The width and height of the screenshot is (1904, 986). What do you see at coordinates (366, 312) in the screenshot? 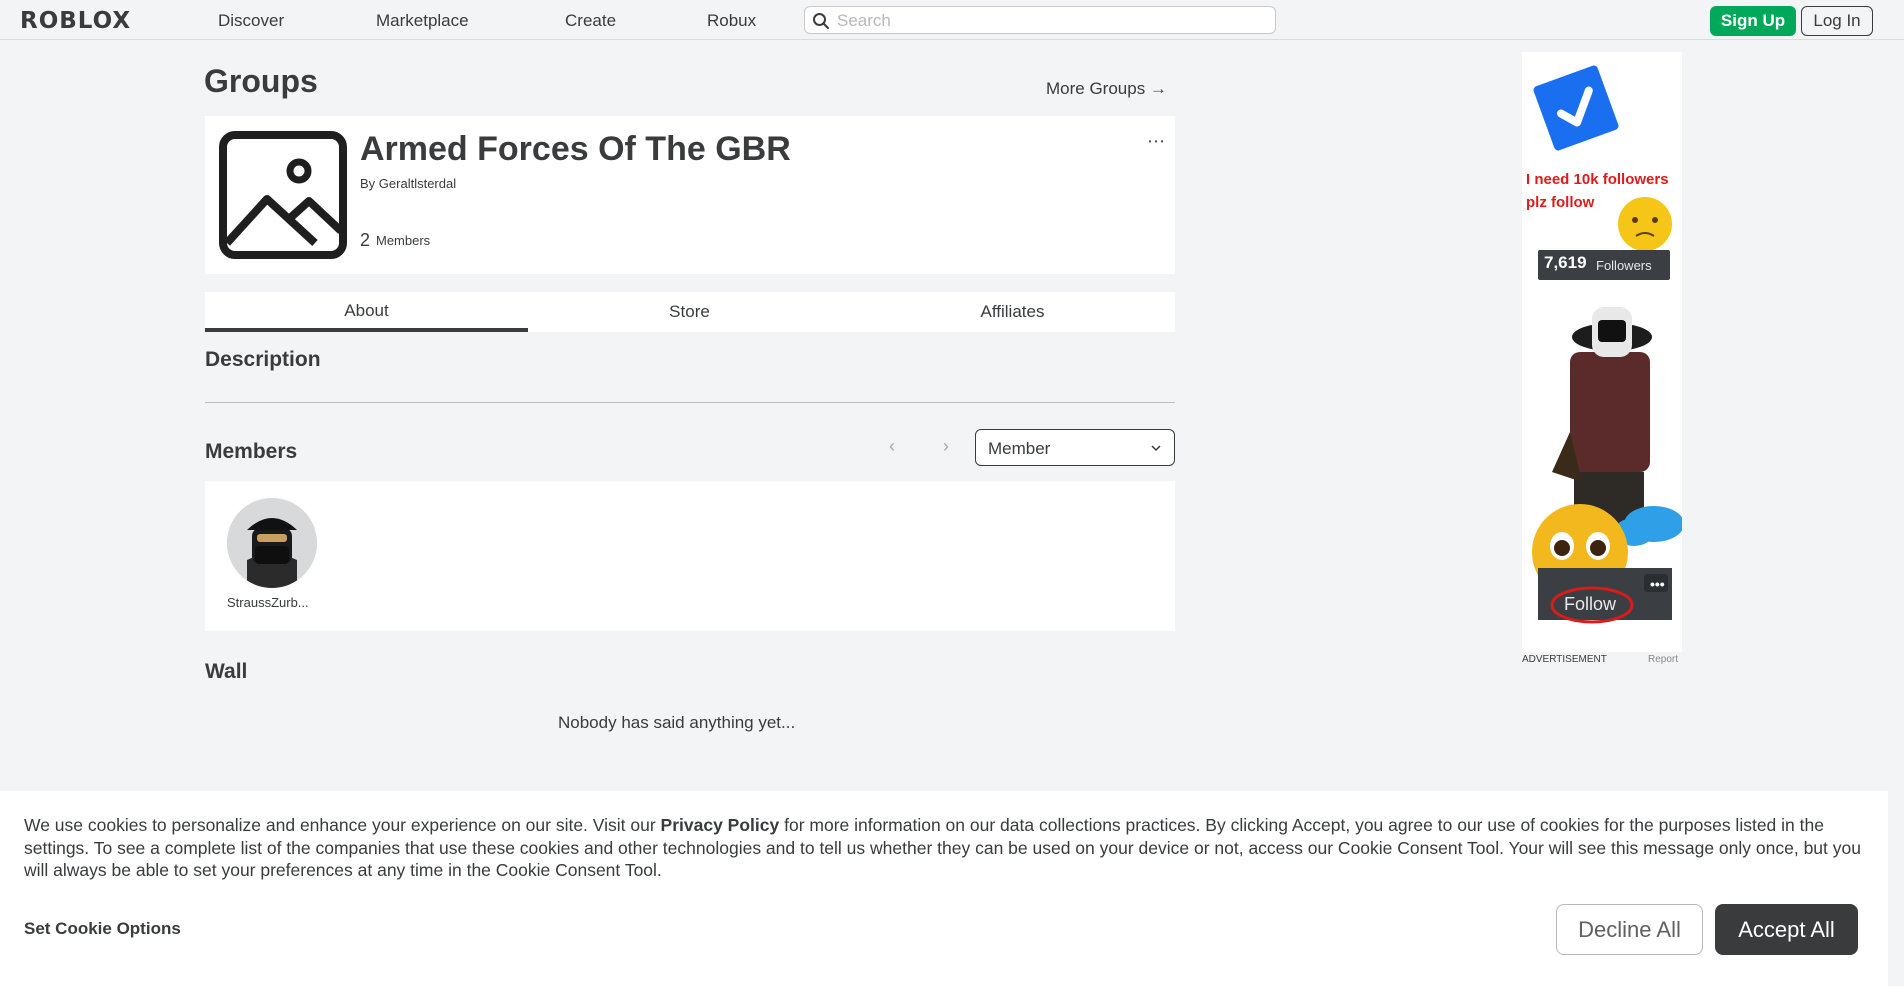
I see `tab-about: About` at bounding box center [366, 312].